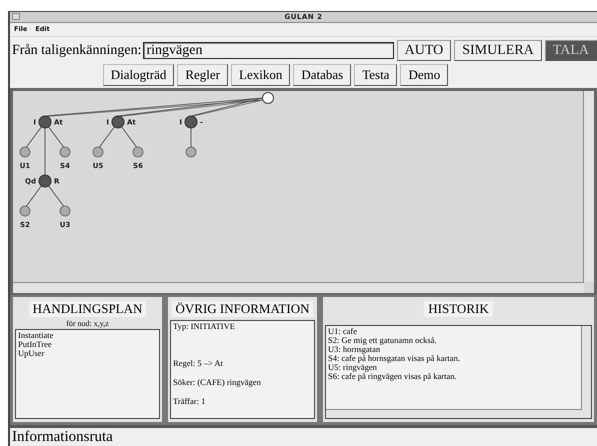 The image size is (597, 446). What do you see at coordinates (217, 382) in the screenshot?
I see `info-line: Söker: (CAFE) ringvägen` at bounding box center [217, 382].